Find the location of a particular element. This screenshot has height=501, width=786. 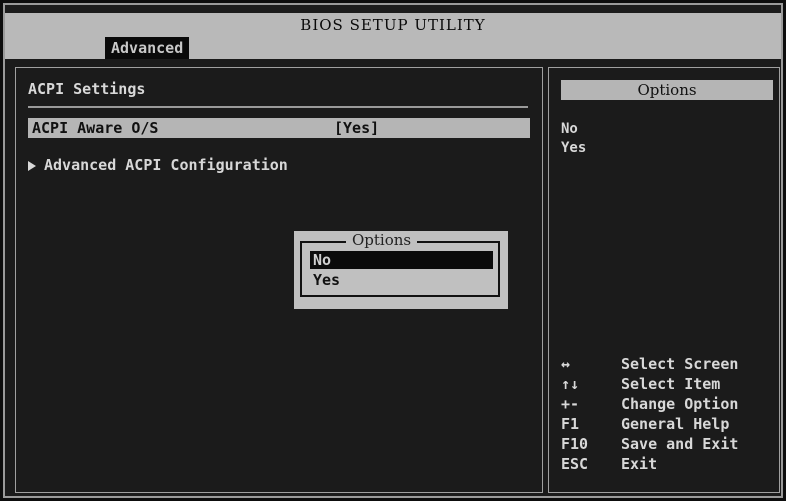

help-action: Select Item is located at coordinates (671, 384).